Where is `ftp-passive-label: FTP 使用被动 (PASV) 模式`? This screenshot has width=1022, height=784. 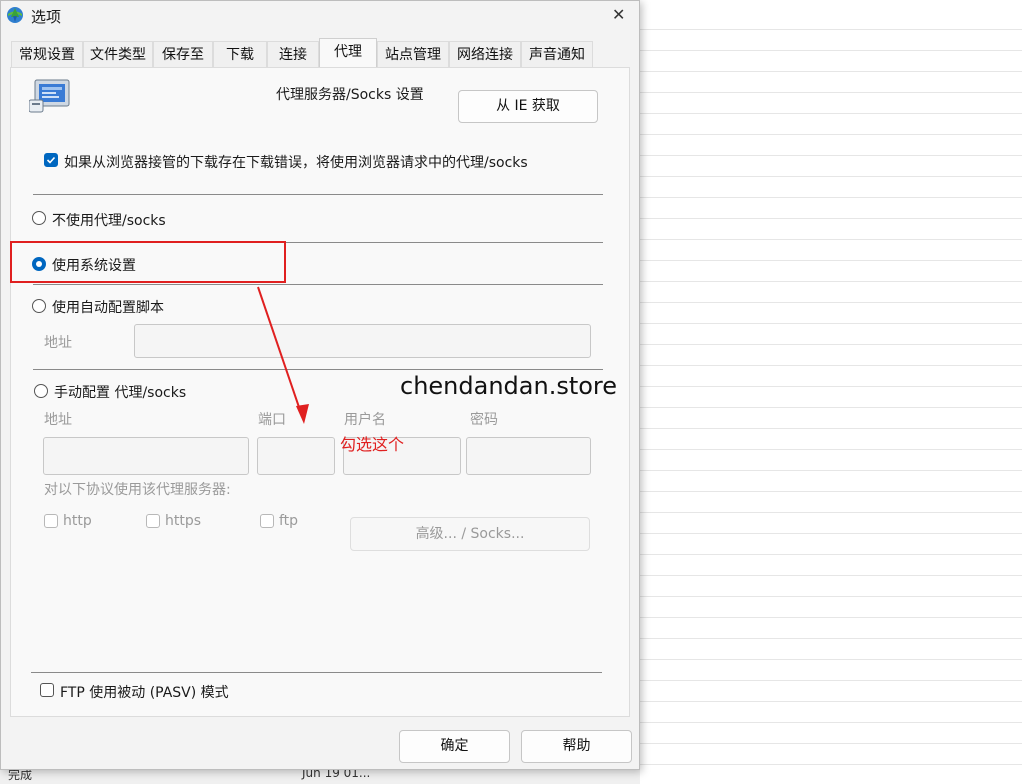
ftp-passive-label: FTP 使用被动 (PASV) 模式 is located at coordinates (144, 693).